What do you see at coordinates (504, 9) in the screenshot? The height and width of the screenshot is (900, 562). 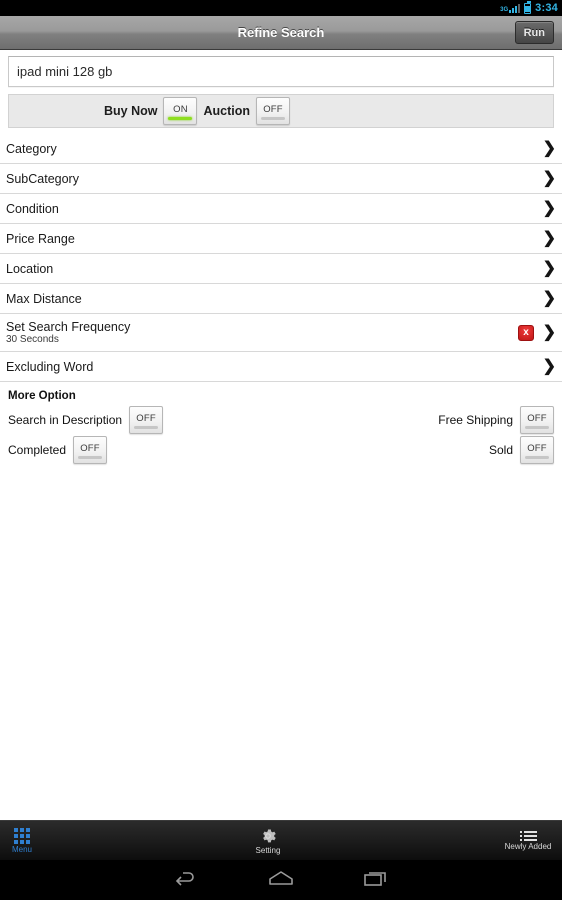 I see `network-type-label: 3G` at bounding box center [504, 9].